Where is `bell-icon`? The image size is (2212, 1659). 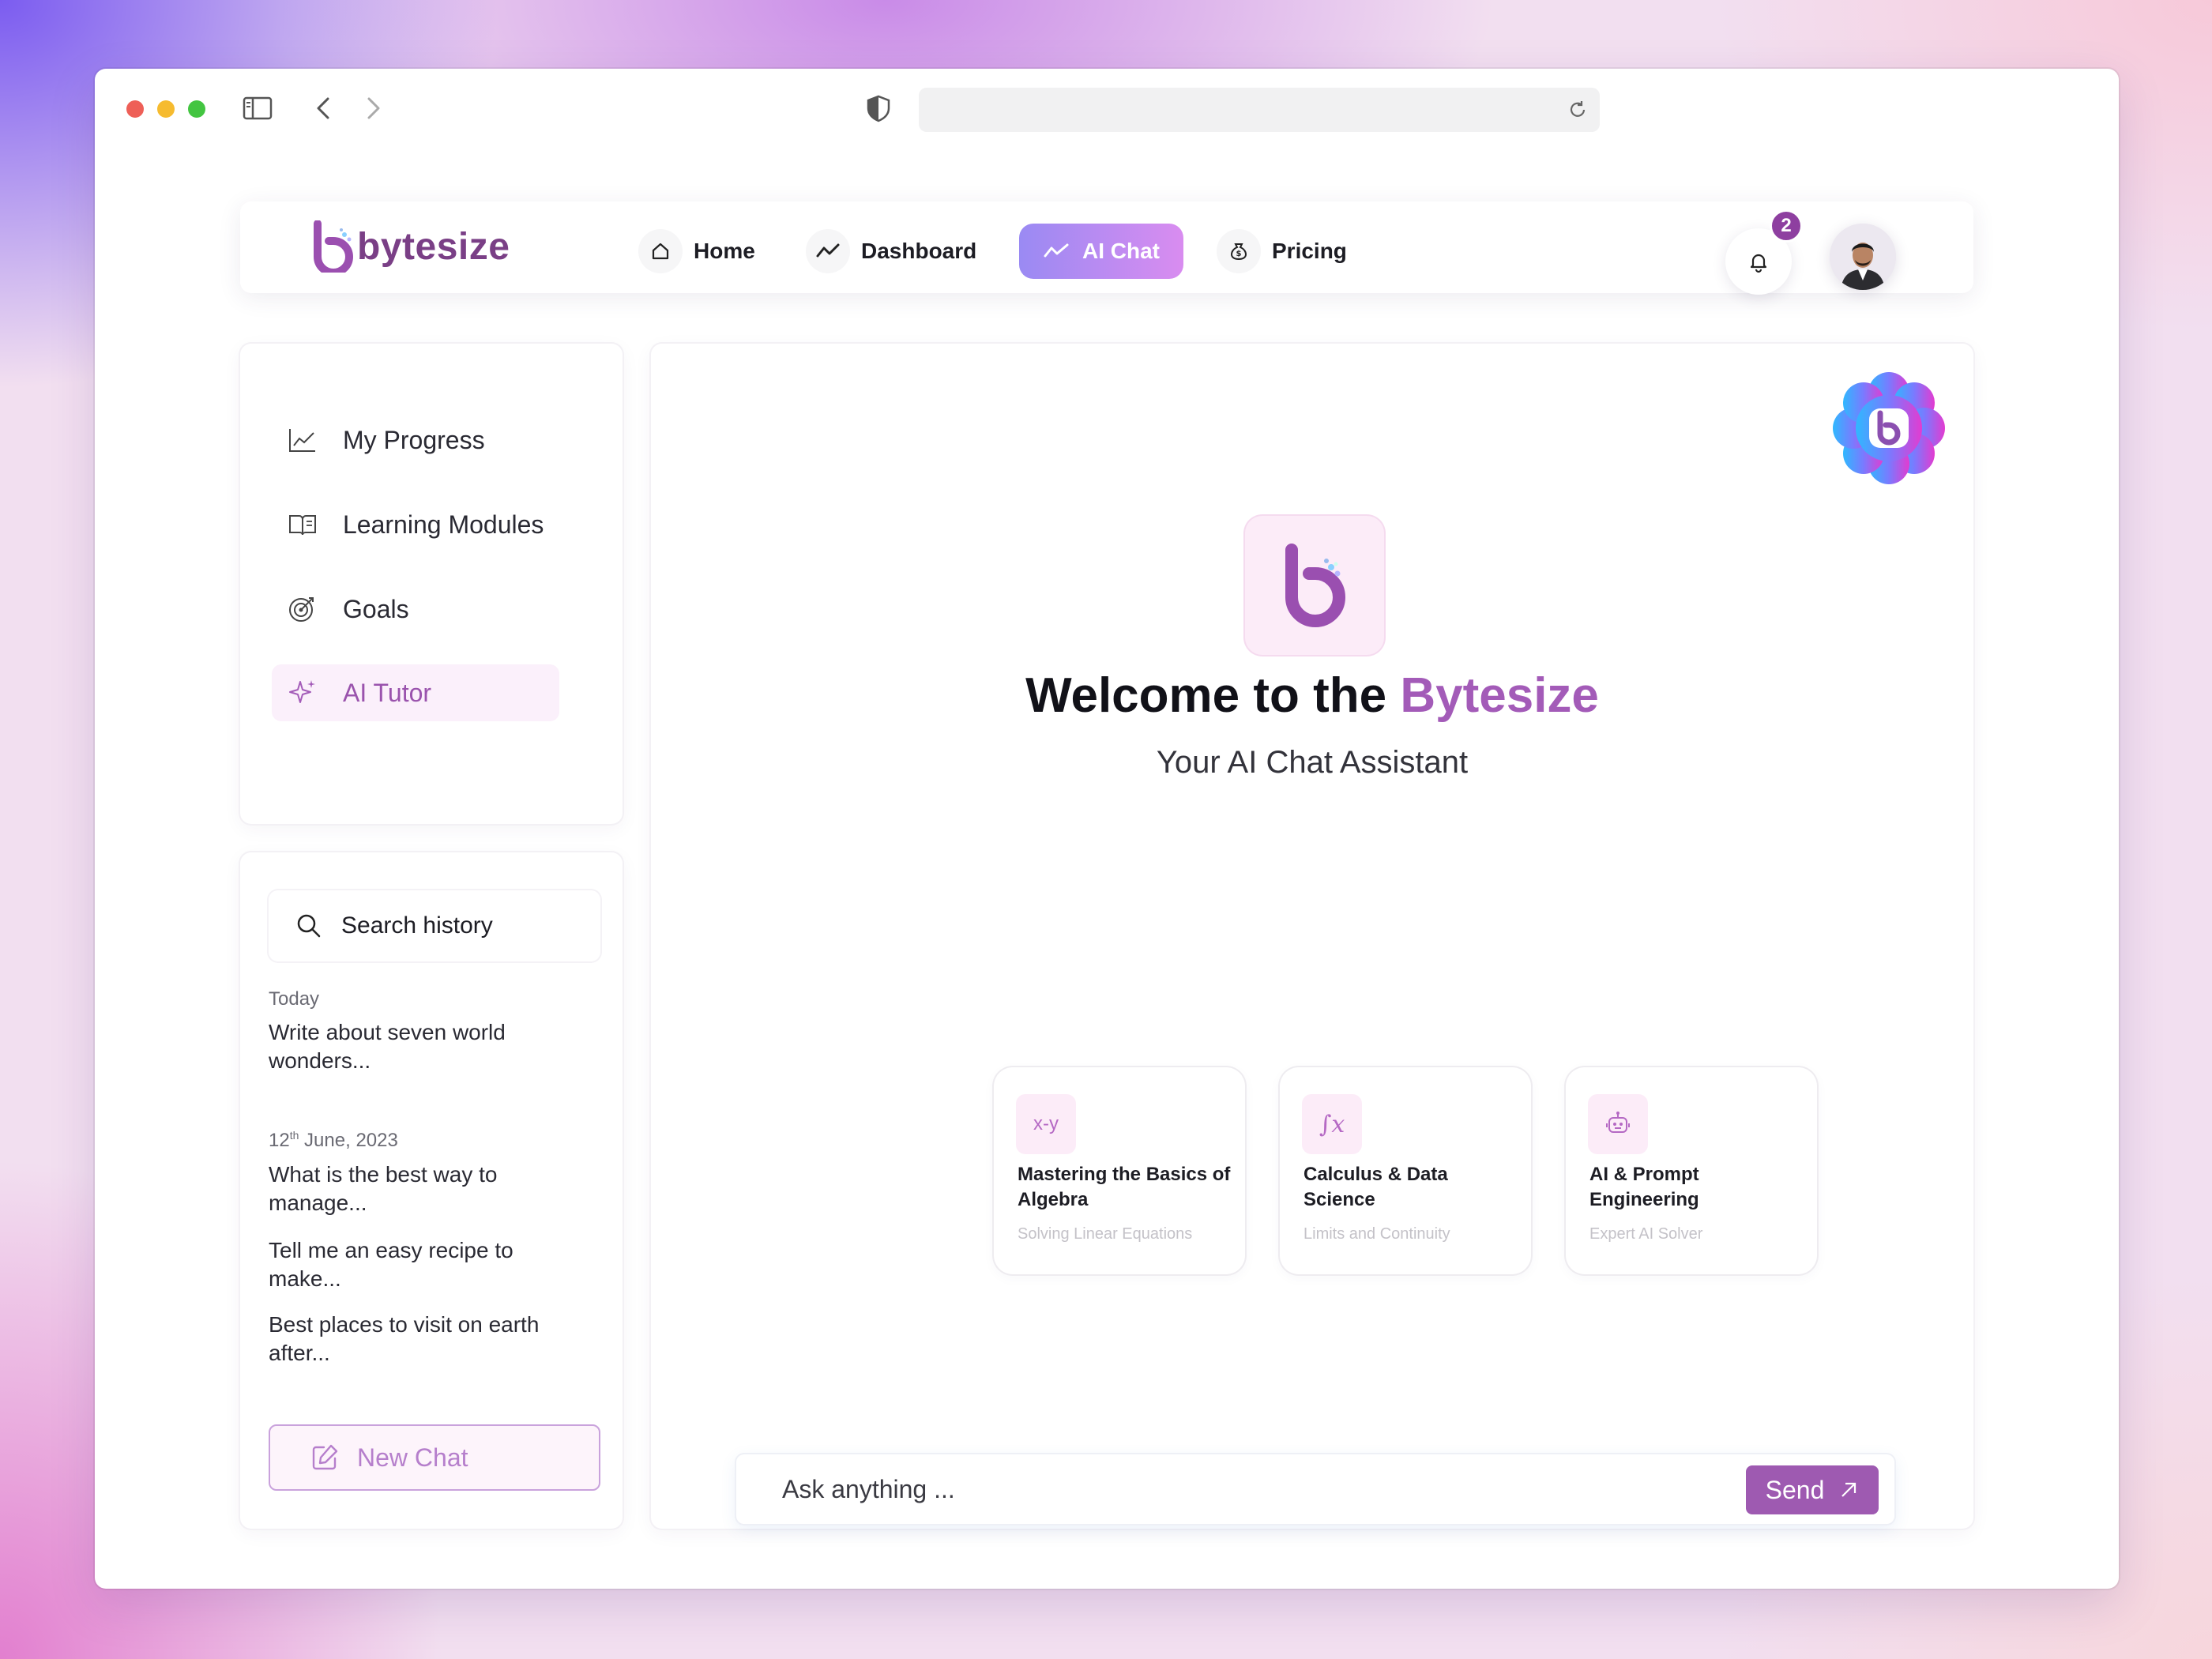
bell-icon is located at coordinates (1759, 264).